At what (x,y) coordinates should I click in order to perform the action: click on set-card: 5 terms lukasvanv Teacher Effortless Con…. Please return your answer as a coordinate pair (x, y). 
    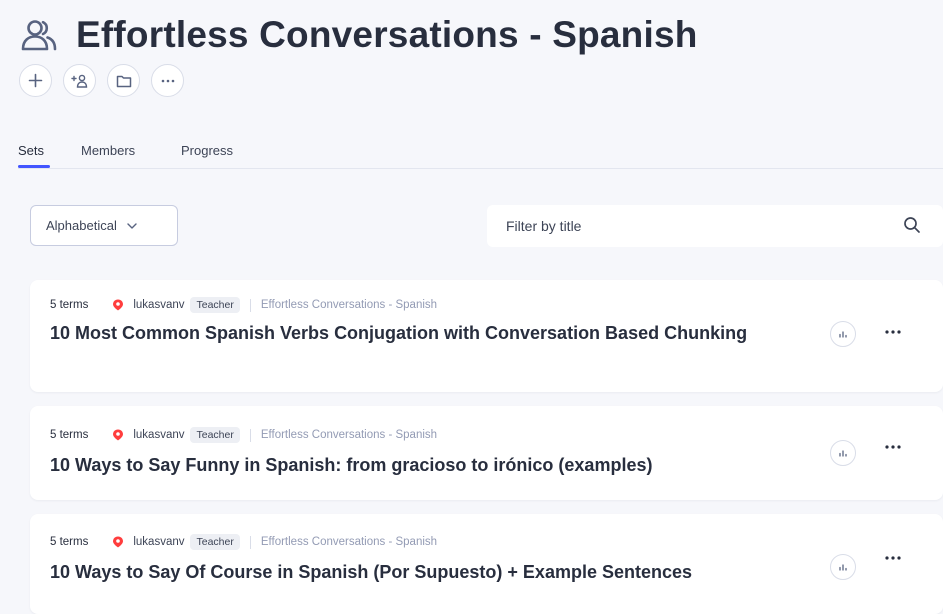
    Looking at the image, I should click on (486, 453).